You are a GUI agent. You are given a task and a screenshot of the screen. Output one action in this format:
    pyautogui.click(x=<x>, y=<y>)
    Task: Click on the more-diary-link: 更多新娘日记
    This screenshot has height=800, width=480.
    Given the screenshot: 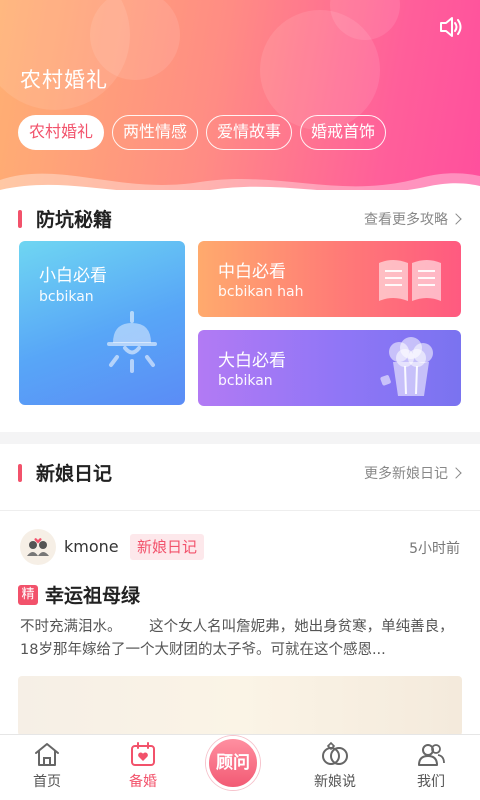 What is the action you would take?
    pyautogui.click(x=413, y=473)
    